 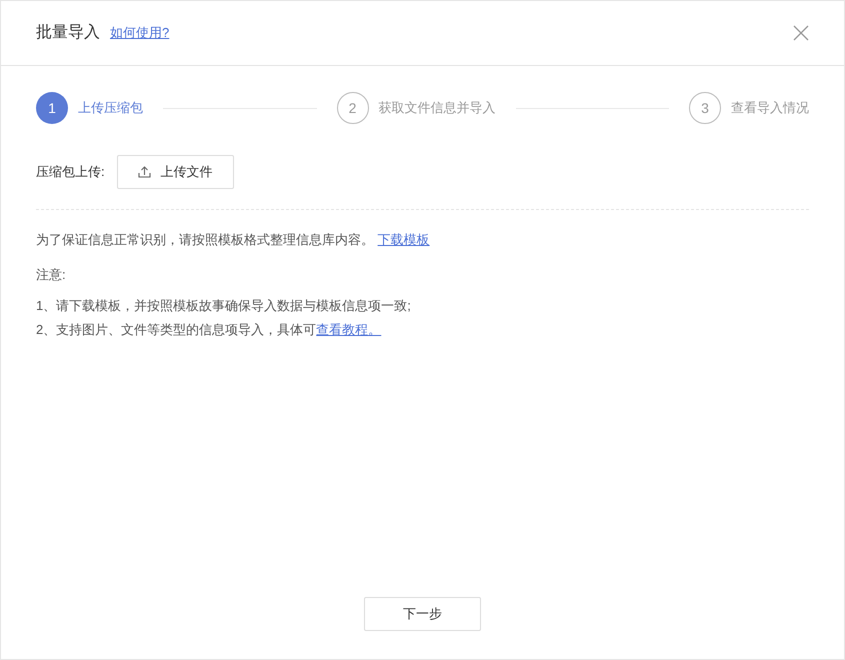 What do you see at coordinates (437, 108) in the screenshot?
I see `step-label: 获取文件信息并导入` at bounding box center [437, 108].